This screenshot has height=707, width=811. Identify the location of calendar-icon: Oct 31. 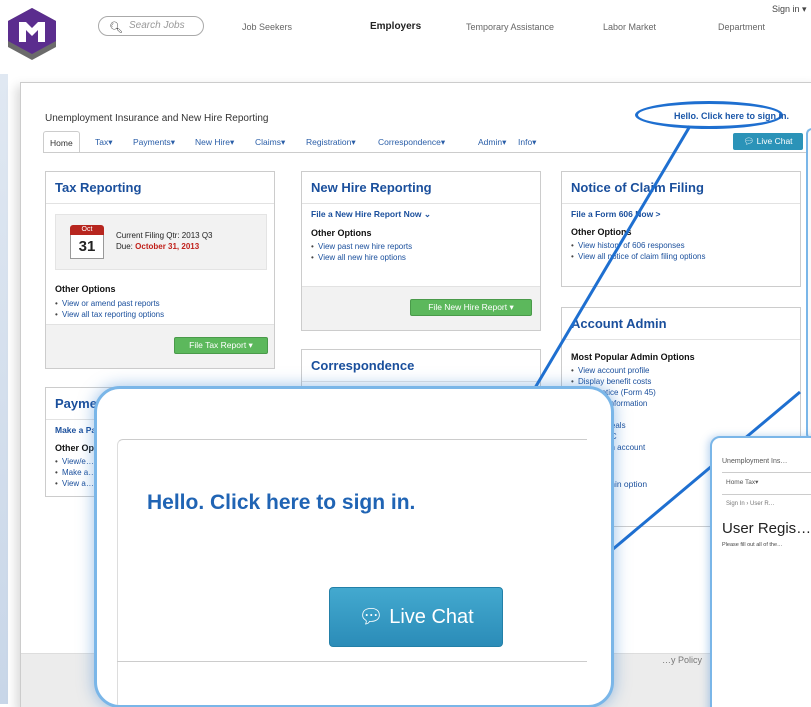
(87, 242).